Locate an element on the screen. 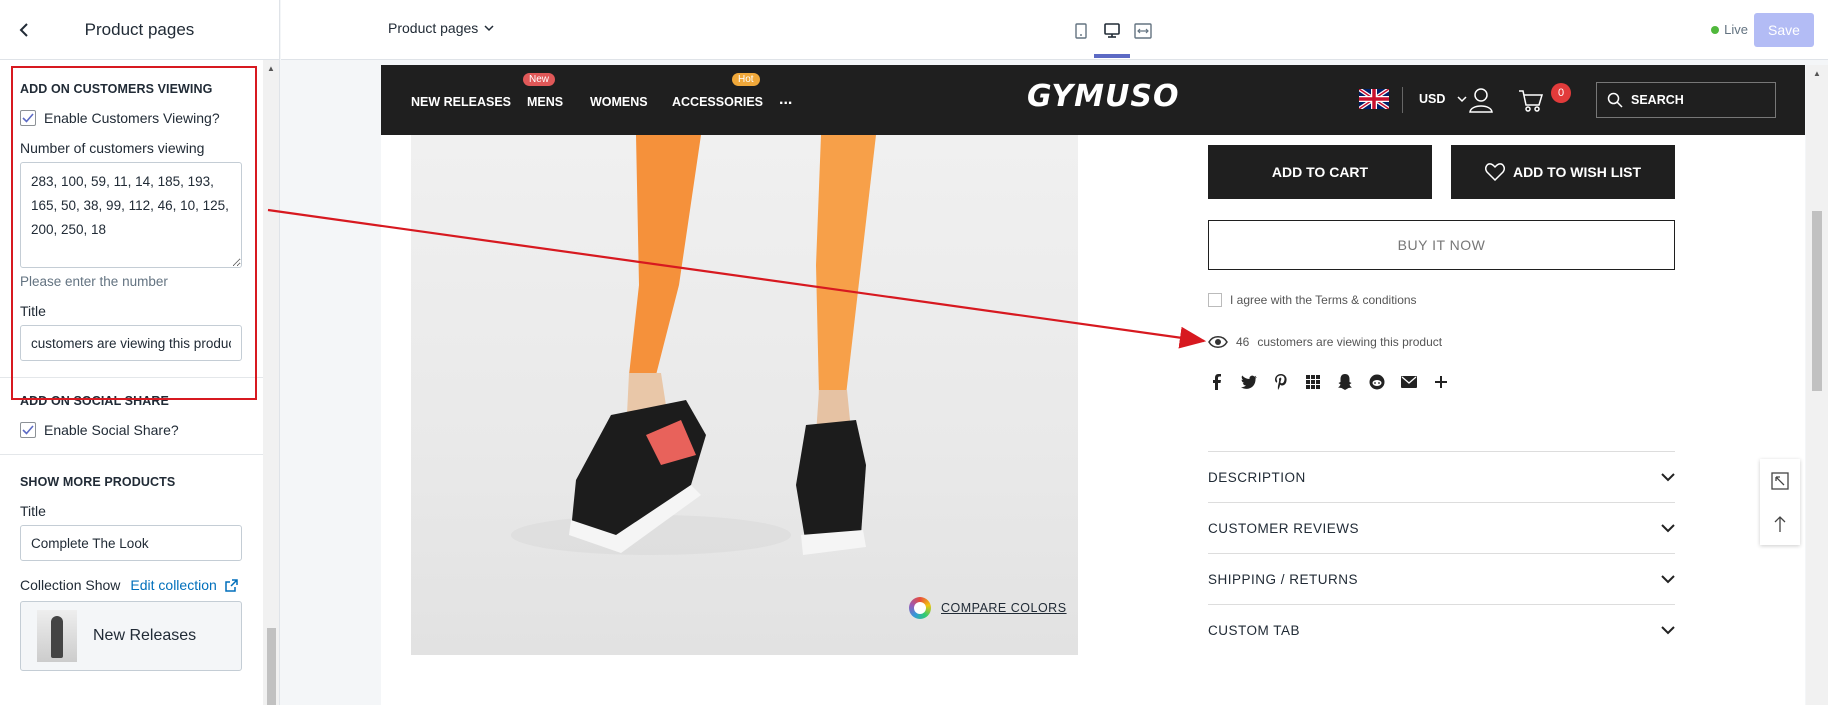 This screenshot has width=1828, height=705. terms-agree-checkbox: I agree with the Terms & conditions is located at coordinates (1312, 300).